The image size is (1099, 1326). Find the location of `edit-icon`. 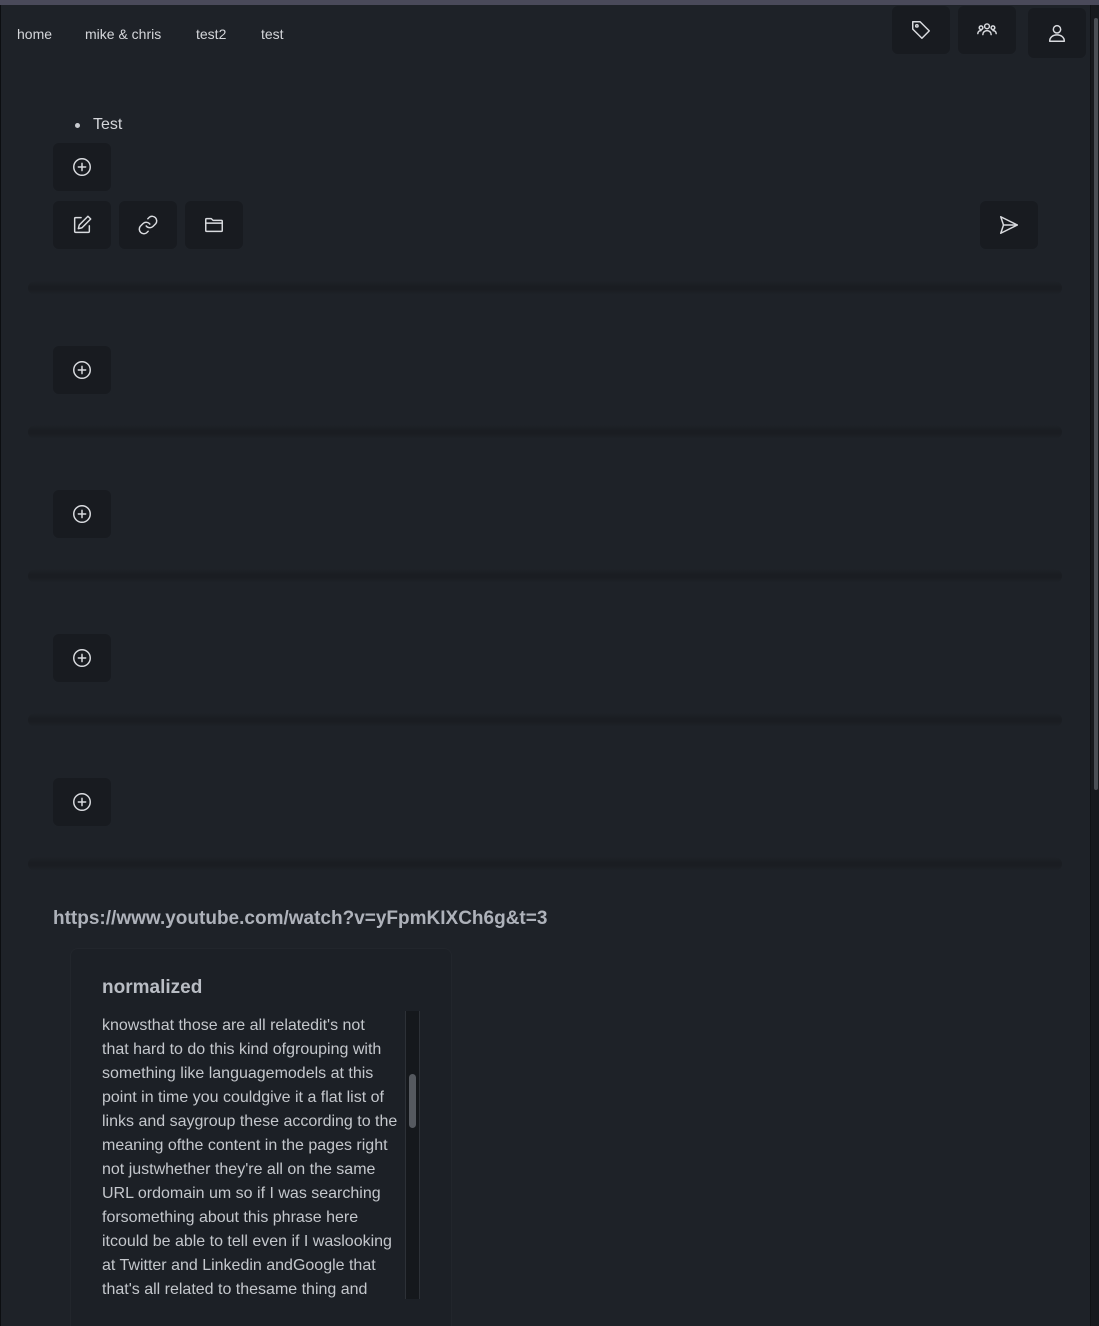

edit-icon is located at coordinates (82, 224).